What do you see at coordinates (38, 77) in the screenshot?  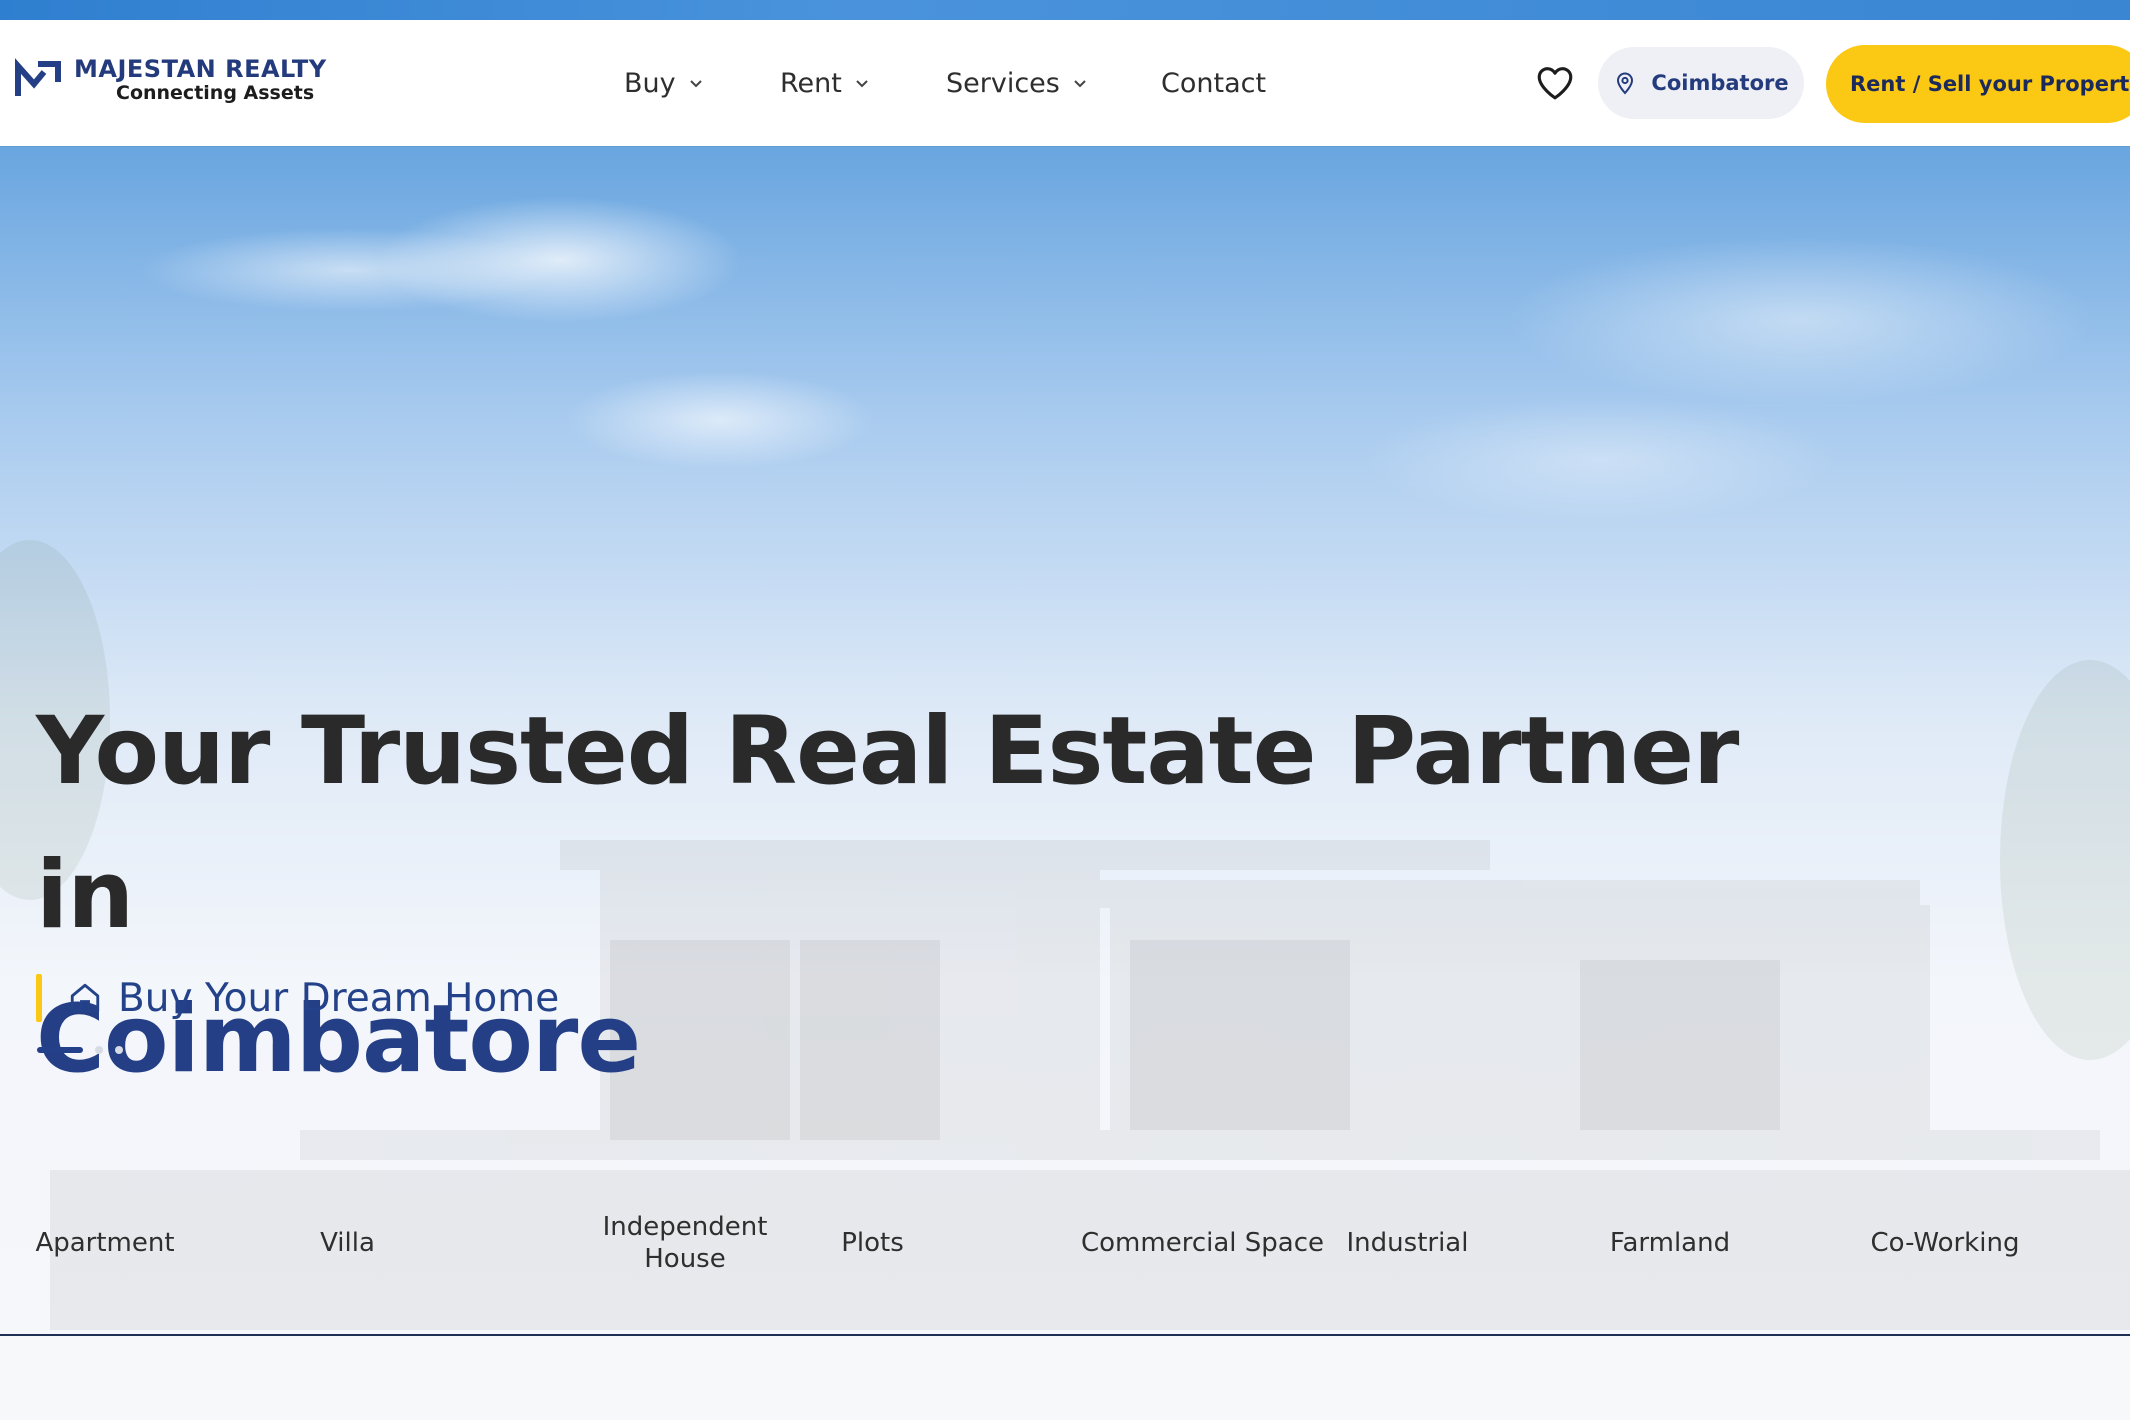 I see `logo-mark-icon` at bounding box center [38, 77].